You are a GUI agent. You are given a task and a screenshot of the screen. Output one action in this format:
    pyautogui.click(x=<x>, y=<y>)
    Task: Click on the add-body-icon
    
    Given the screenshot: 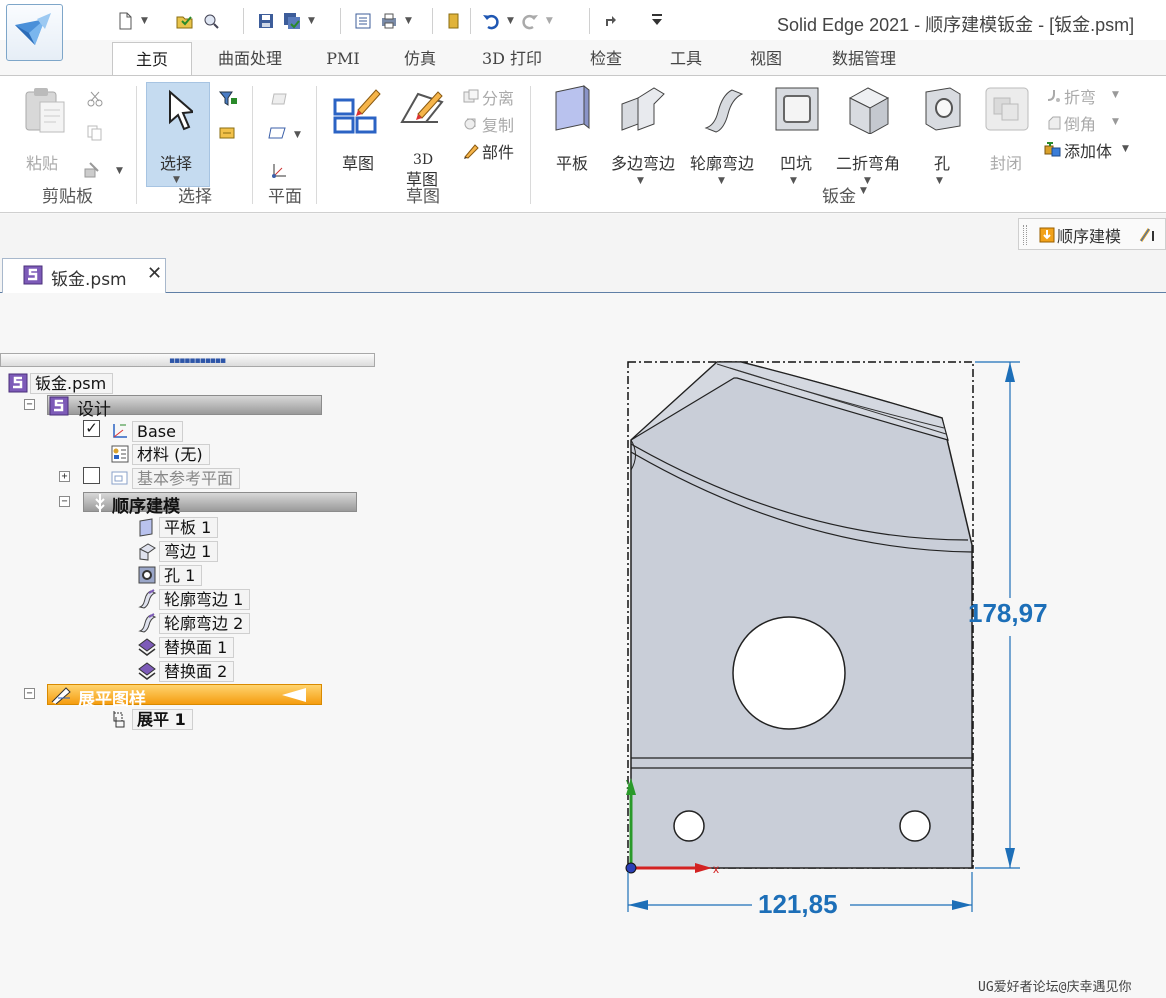 What is the action you would take?
    pyautogui.click(x=1053, y=150)
    